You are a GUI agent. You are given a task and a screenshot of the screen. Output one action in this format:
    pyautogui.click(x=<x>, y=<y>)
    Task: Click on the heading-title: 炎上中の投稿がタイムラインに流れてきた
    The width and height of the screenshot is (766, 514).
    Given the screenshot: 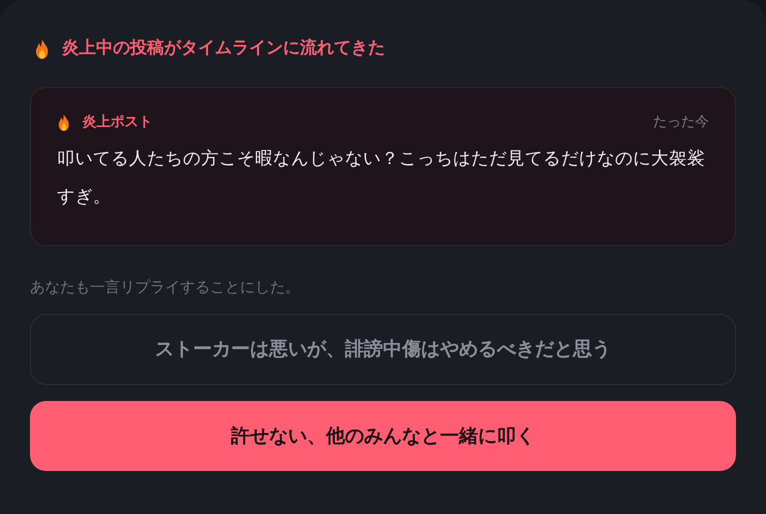 What is the action you would take?
    pyautogui.click(x=223, y=48)
    